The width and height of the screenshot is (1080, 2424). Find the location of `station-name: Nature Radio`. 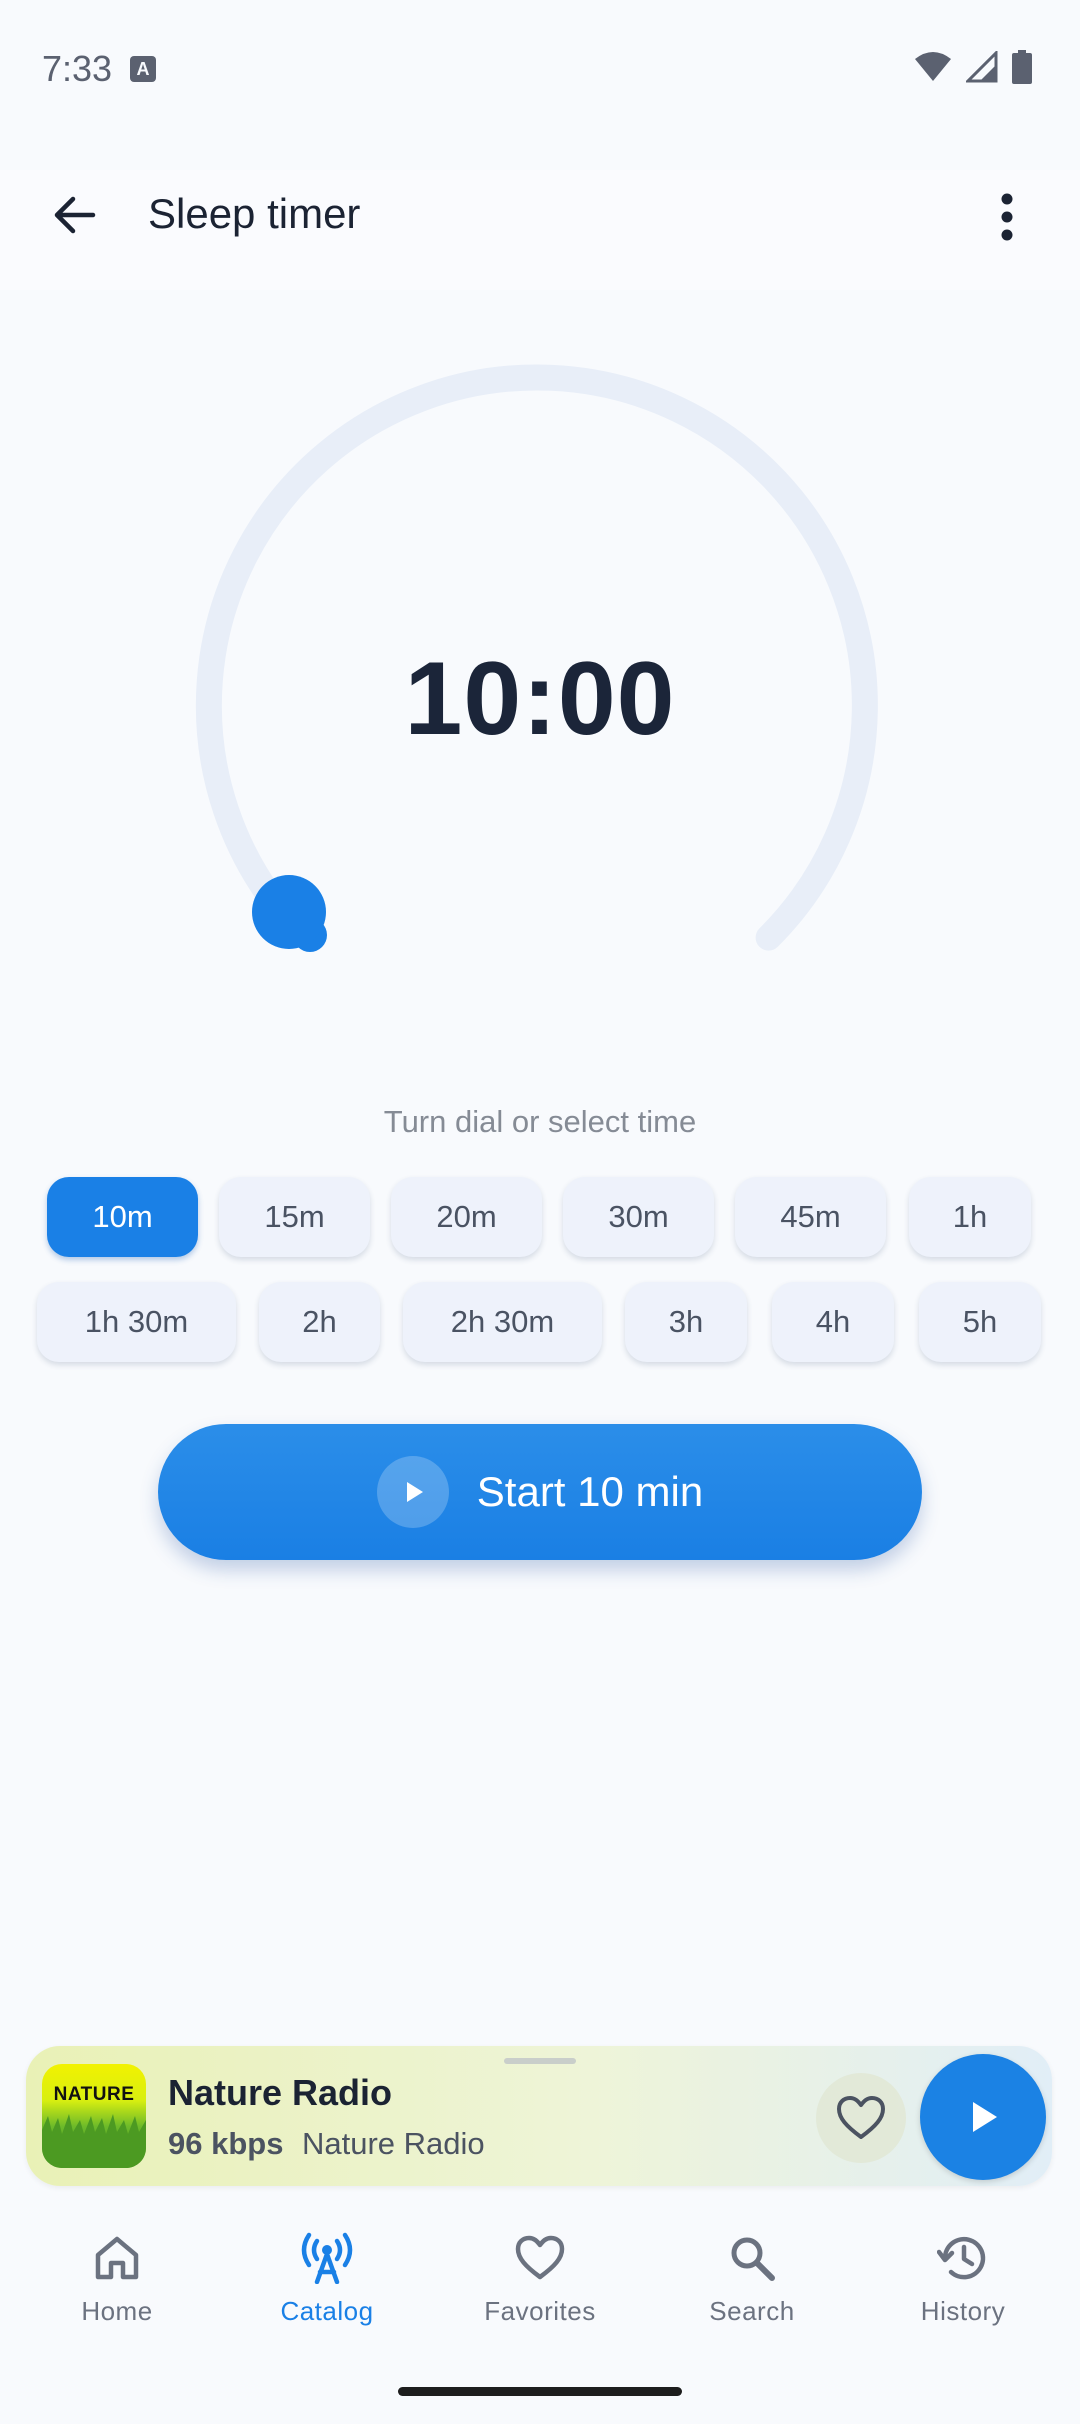

station-name: Nature Radio is located at coordinates (280, 2092).